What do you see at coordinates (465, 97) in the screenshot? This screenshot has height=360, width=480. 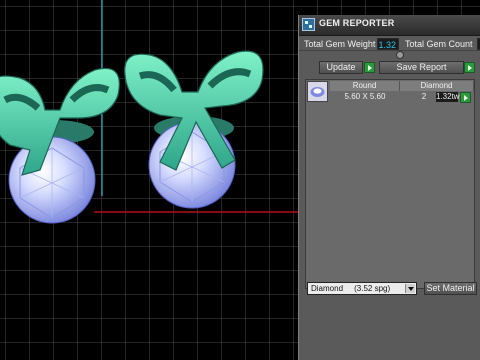 I see `row-go-icon` at bounding box center [465, 97].